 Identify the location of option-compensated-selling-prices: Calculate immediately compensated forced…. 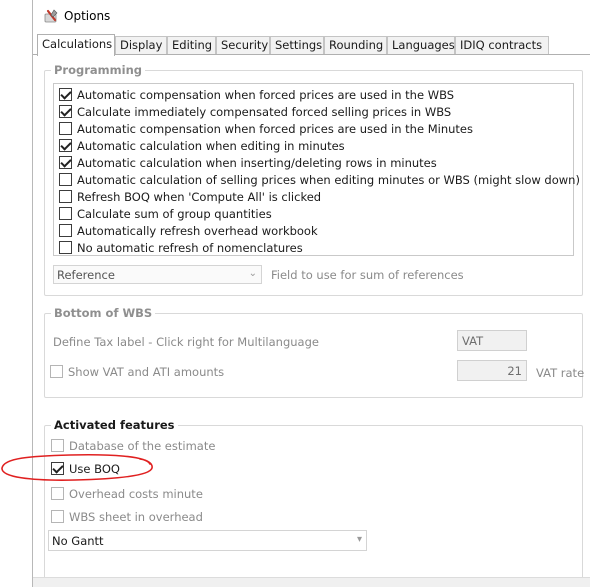
(255, 111).